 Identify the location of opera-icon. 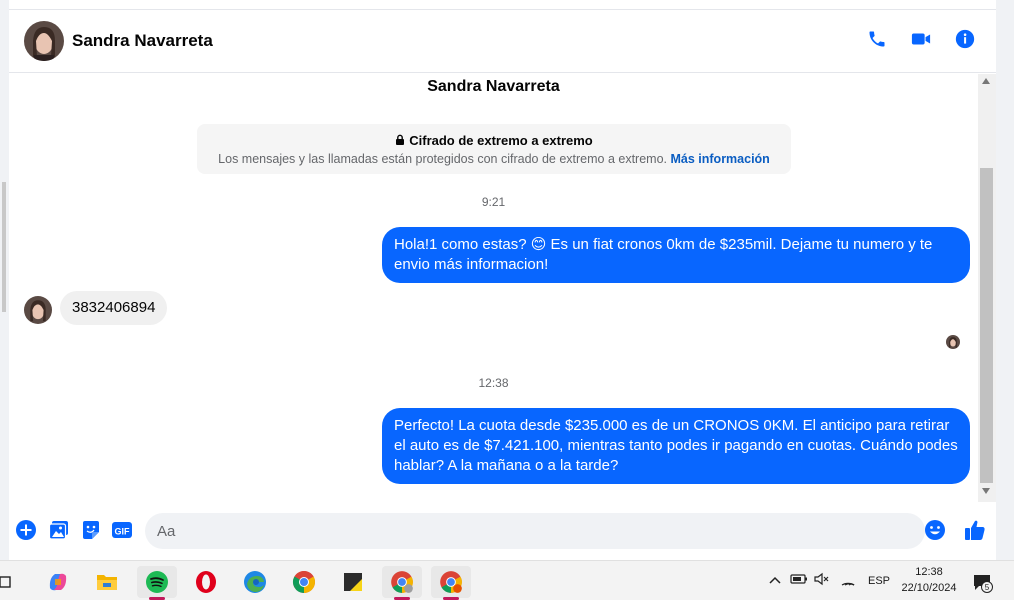
(206, 582).